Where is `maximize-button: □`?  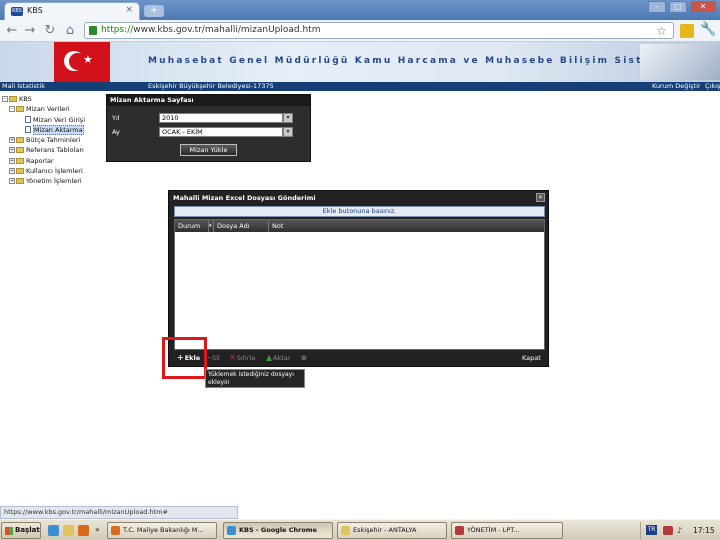 maximize-button: □ is located at coordinates (678, 7).